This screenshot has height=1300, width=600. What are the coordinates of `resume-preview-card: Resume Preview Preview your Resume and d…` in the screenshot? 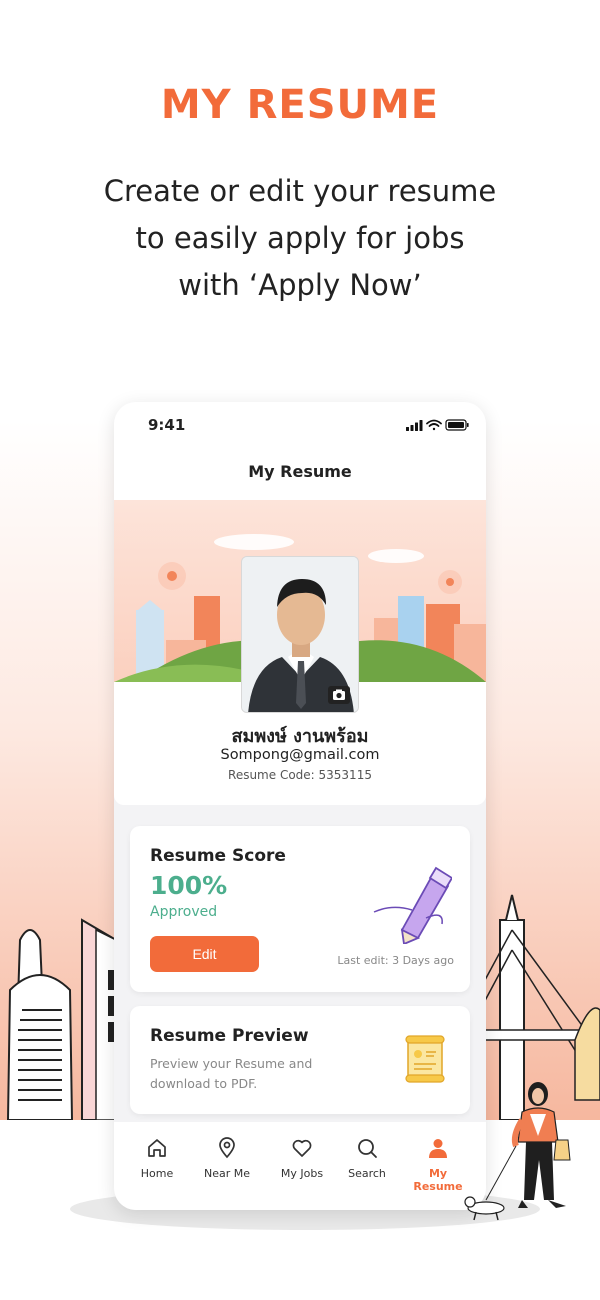 It's located at (300, 1060).